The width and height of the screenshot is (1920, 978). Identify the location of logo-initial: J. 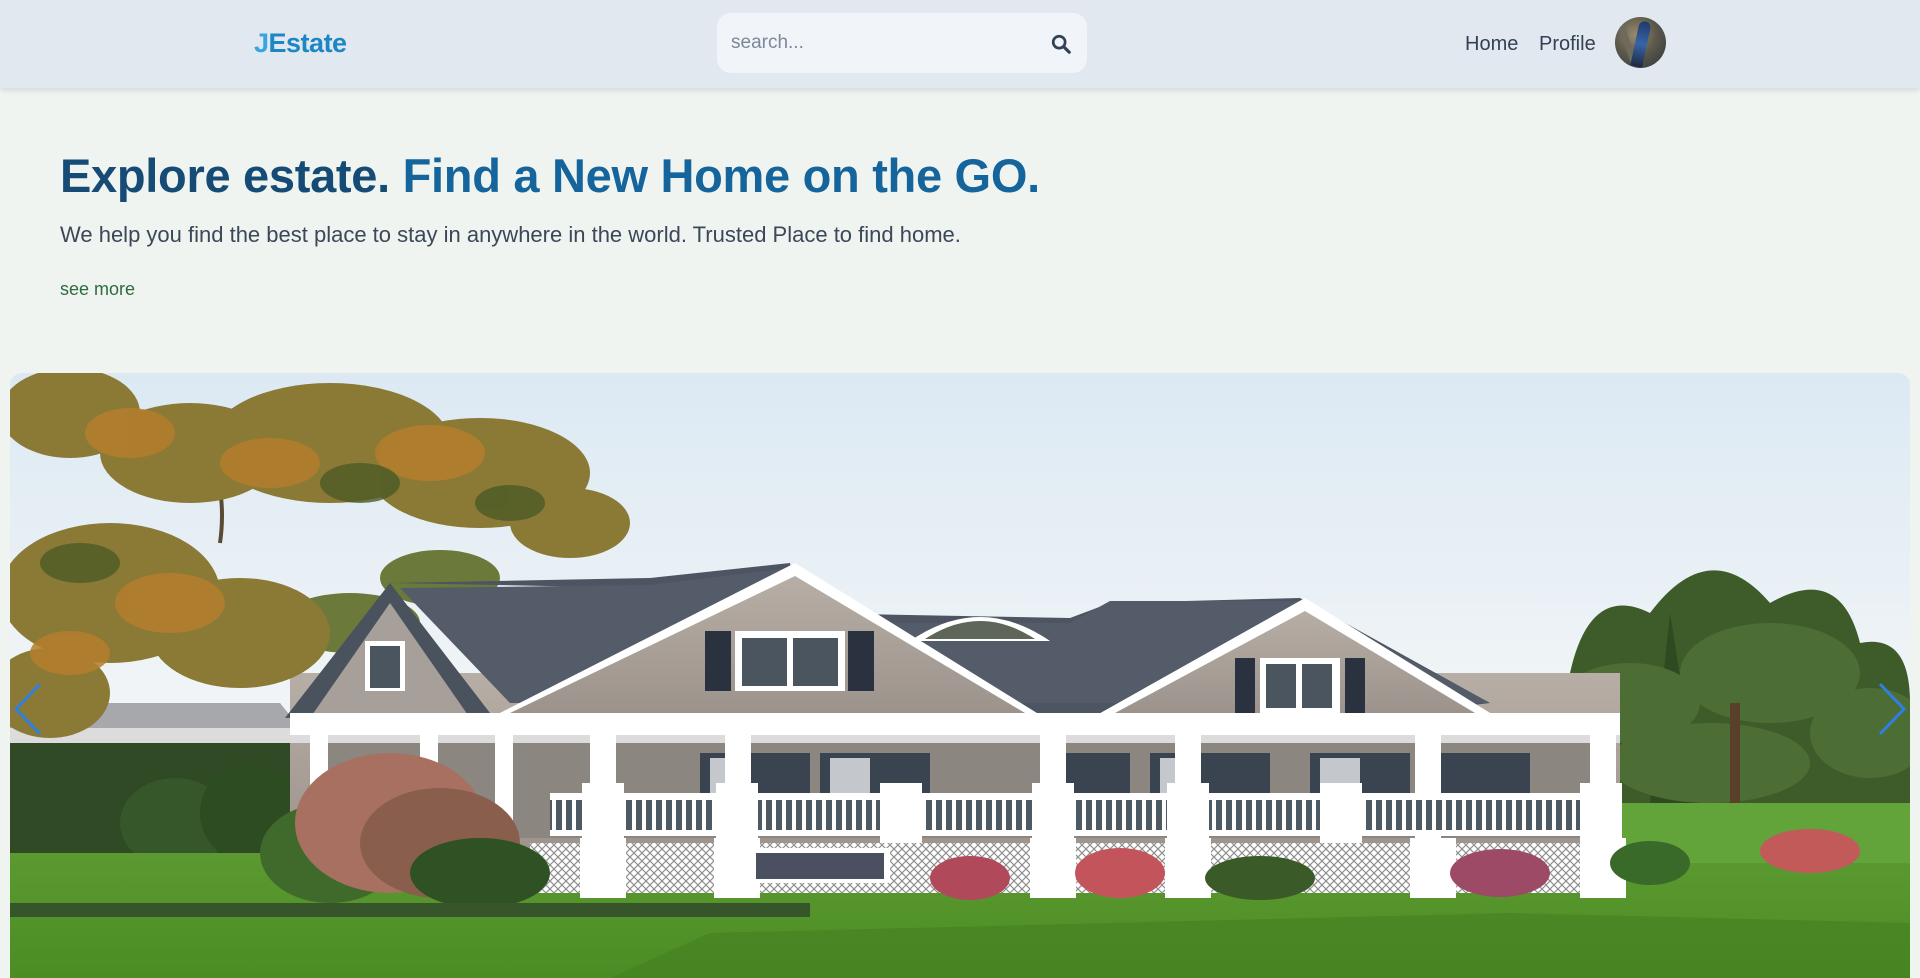
(261, 43).